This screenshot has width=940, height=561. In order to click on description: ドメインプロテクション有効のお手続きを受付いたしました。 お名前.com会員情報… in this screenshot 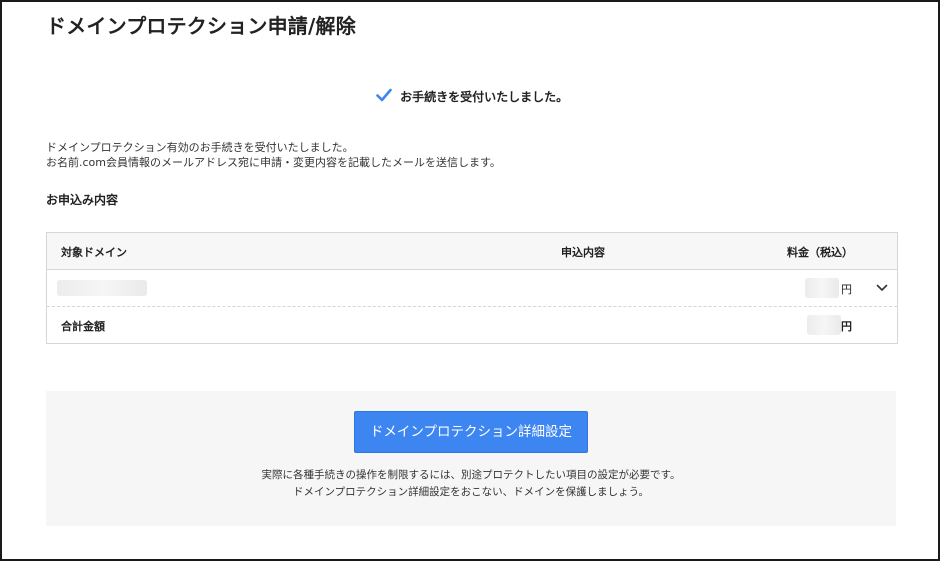, I will do `click(273, 155)`.